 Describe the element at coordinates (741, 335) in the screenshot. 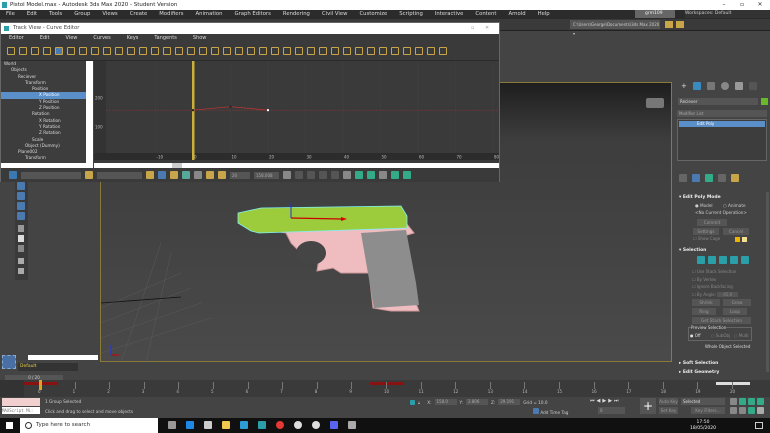

I see `multi-radio: ○ Multi` at that location.